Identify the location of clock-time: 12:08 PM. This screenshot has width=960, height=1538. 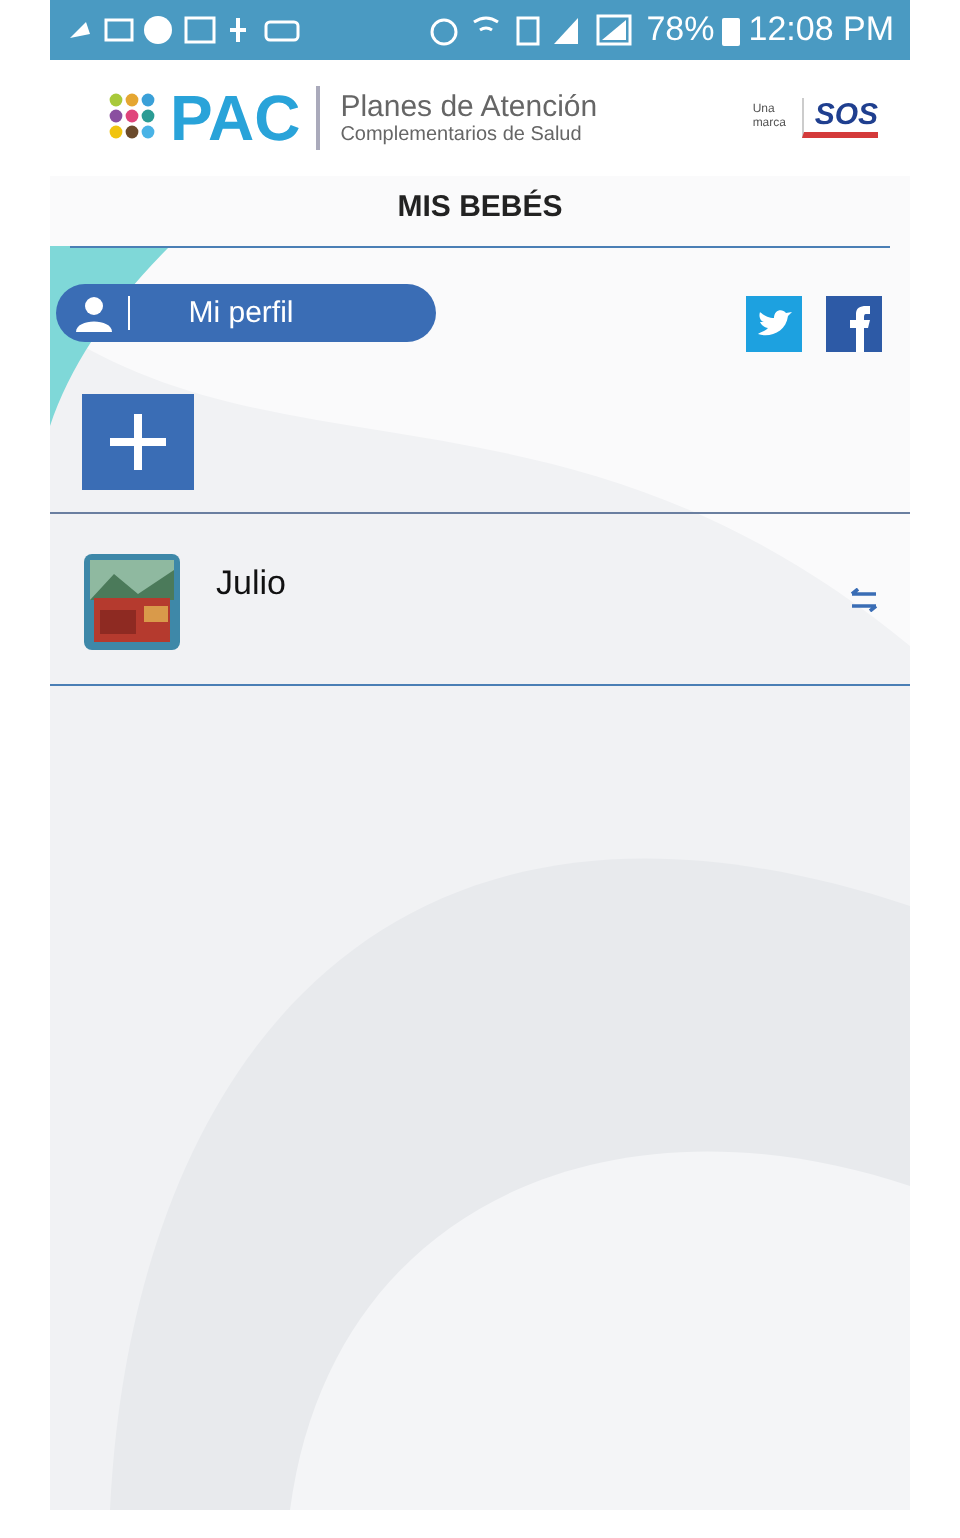
(821, 30).